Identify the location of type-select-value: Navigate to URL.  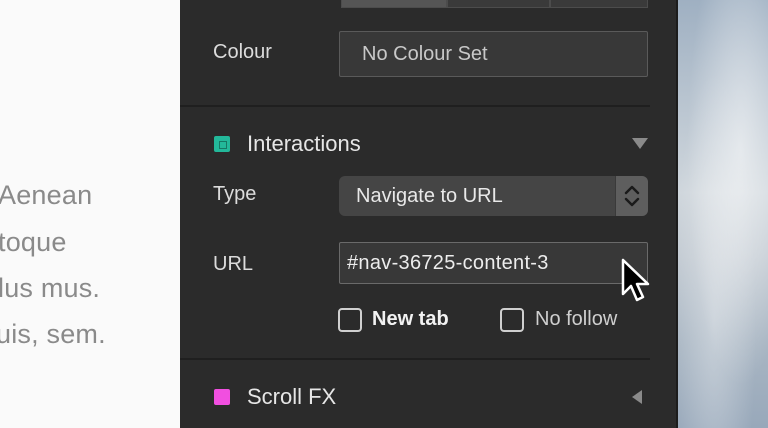
(429, 195).